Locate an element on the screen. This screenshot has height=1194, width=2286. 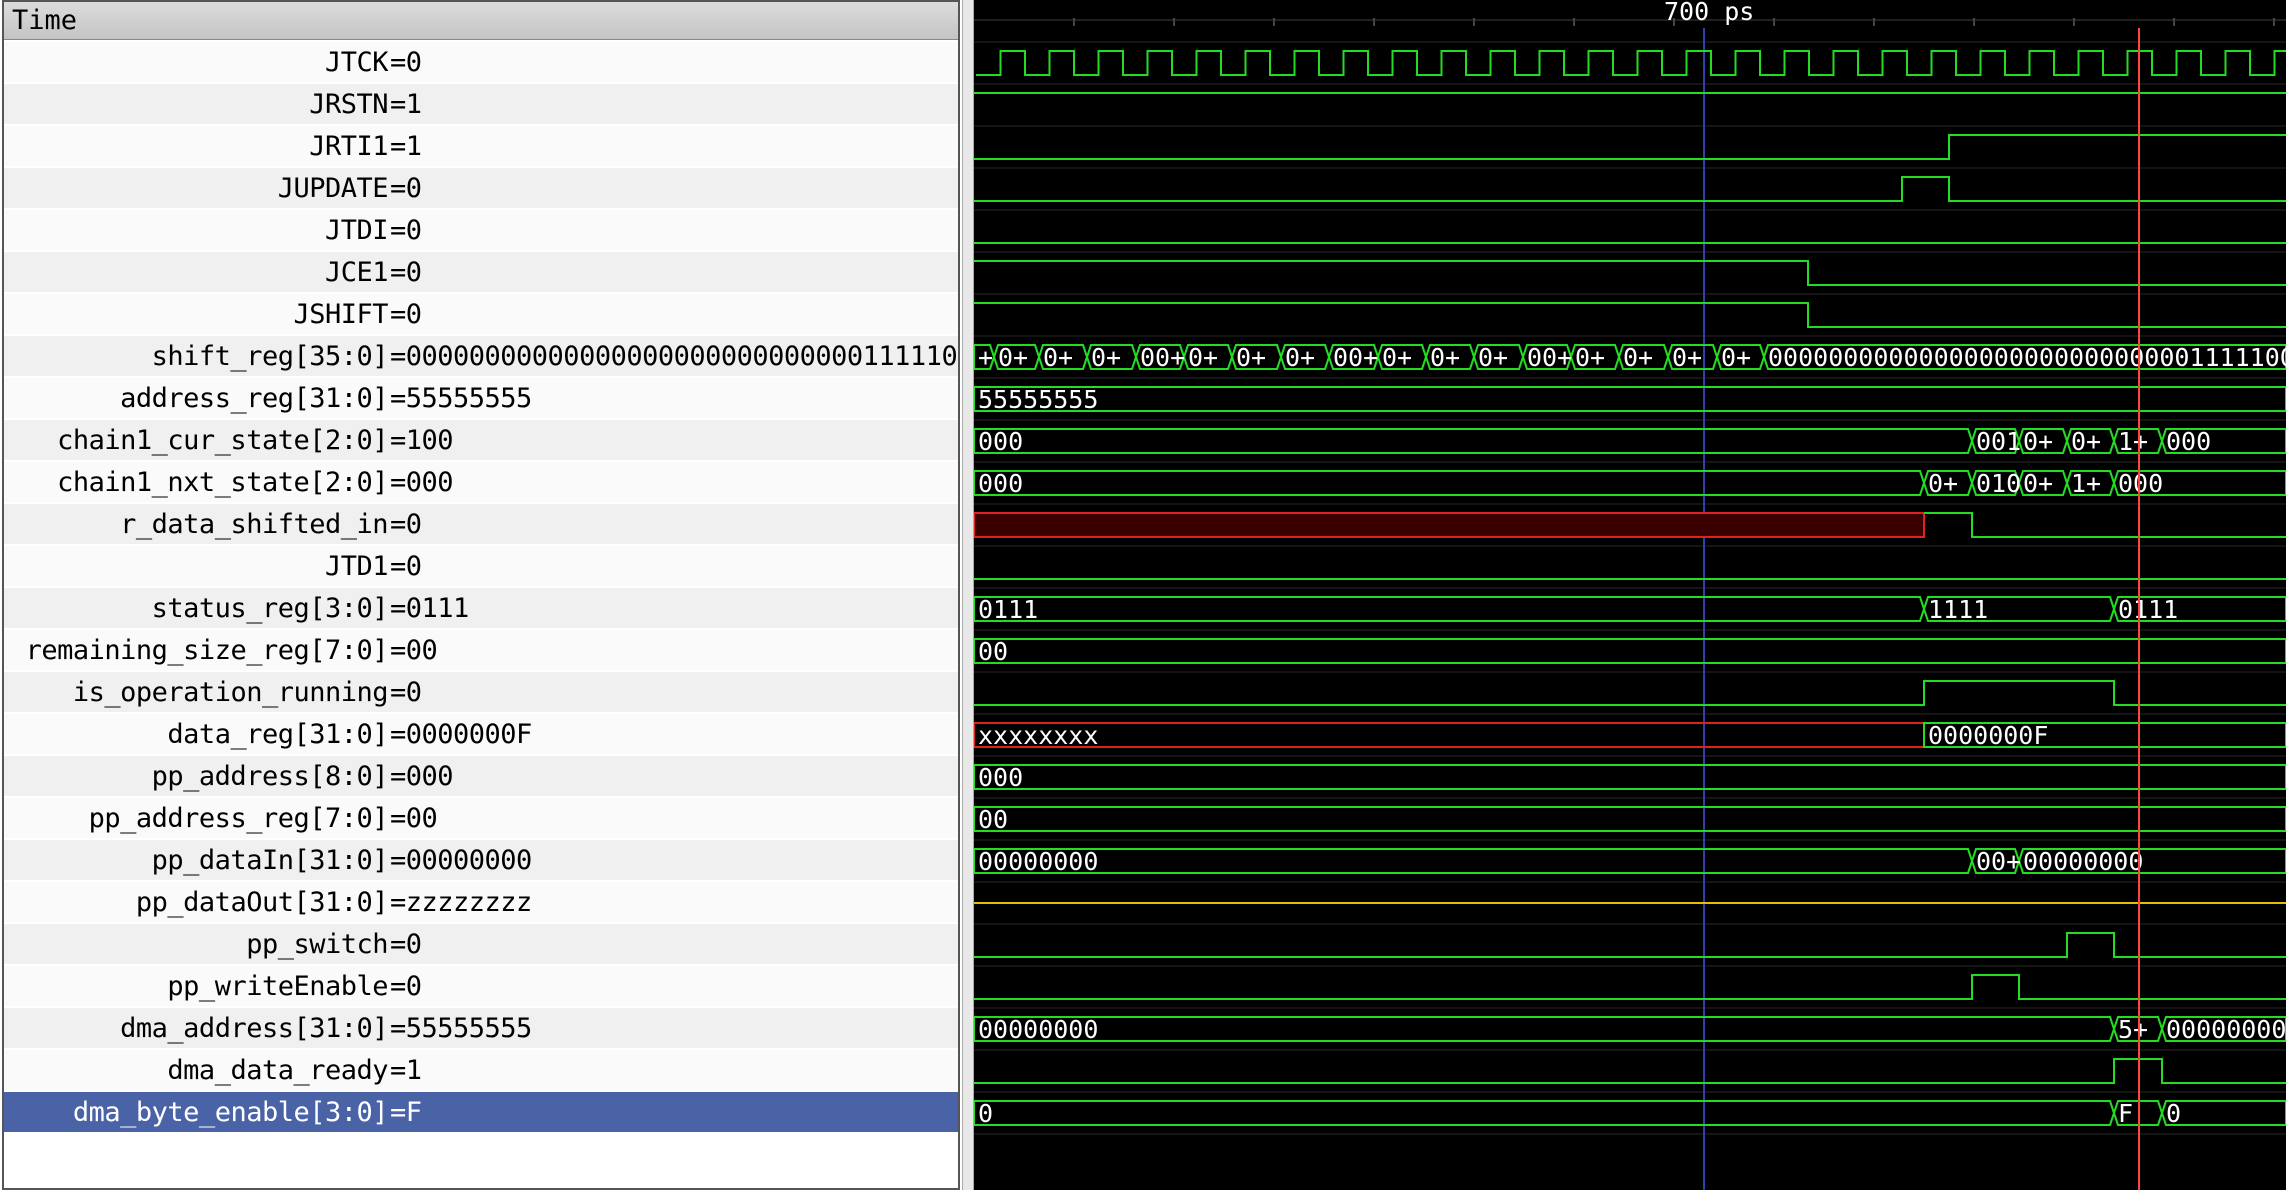
signal-row: status_reg[3:0] =0111 is located at coordinates (481, 609).